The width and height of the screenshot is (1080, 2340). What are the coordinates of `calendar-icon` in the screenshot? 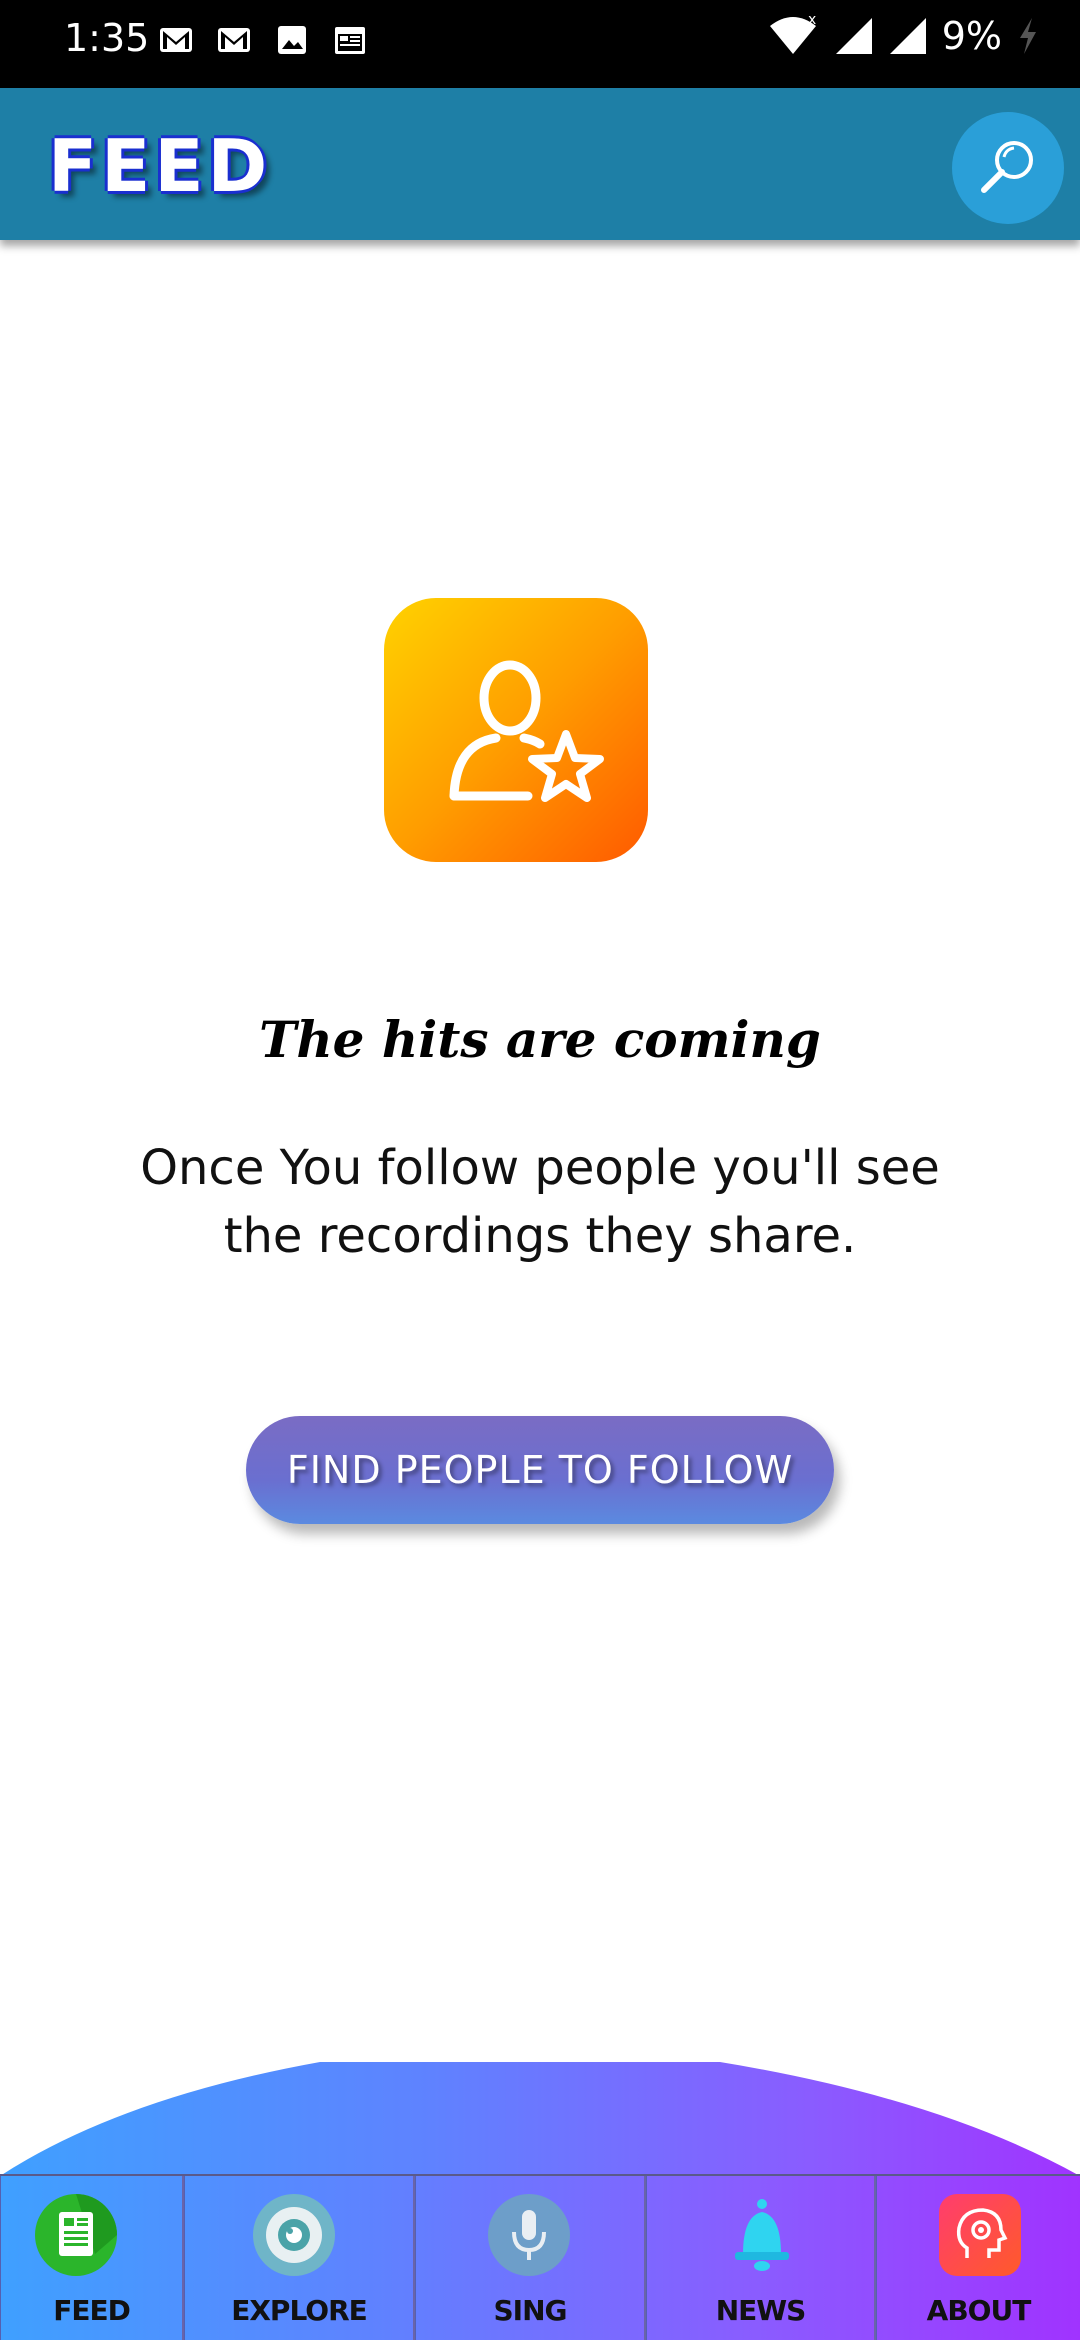 It's located at (350, 40).